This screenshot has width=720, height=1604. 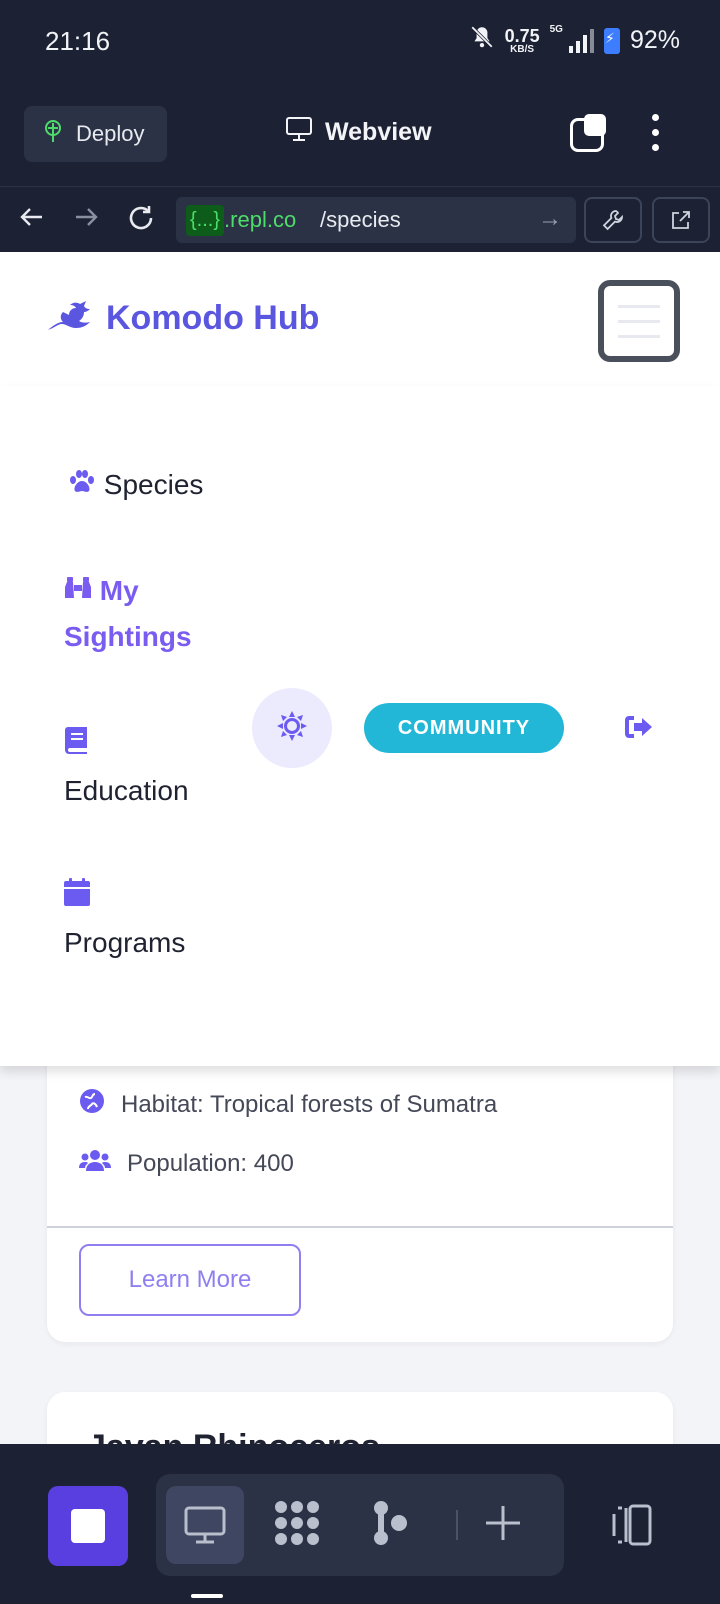 I want to click on nav-label: Education, so click(x=126, y=790).